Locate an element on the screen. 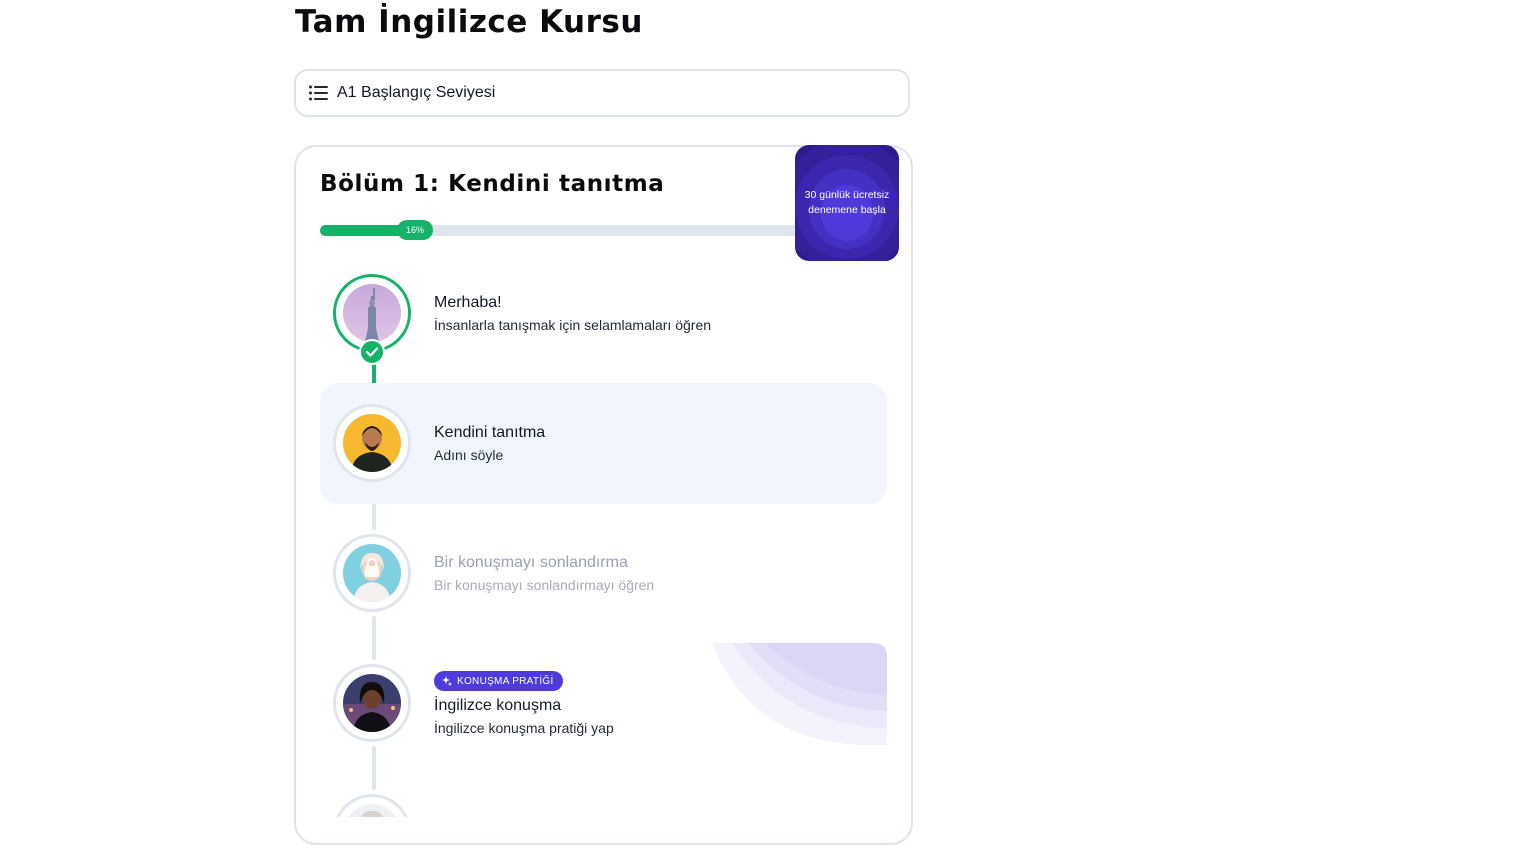 The height and width of the screenshot is (845, 1515). woman-city-night-image is located at coordinates (372, 703).